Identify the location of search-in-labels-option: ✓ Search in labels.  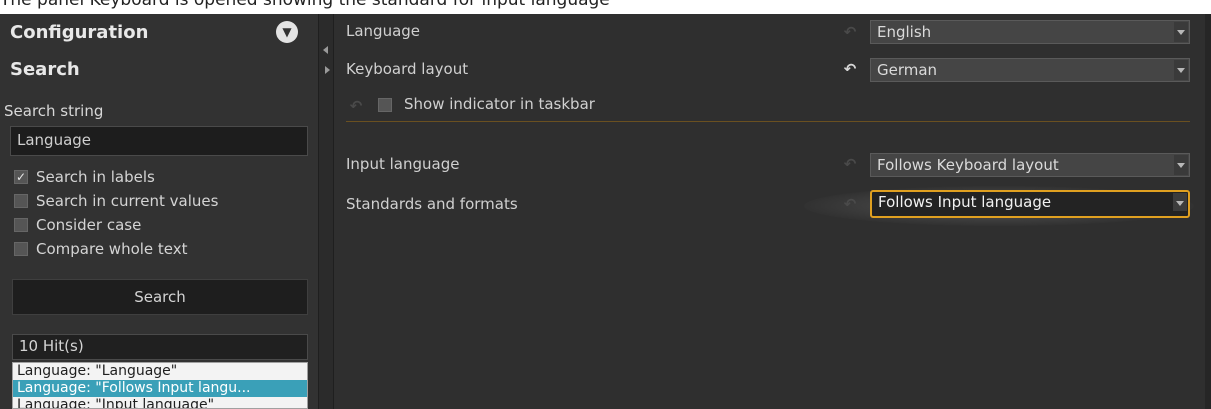
(84, 177).